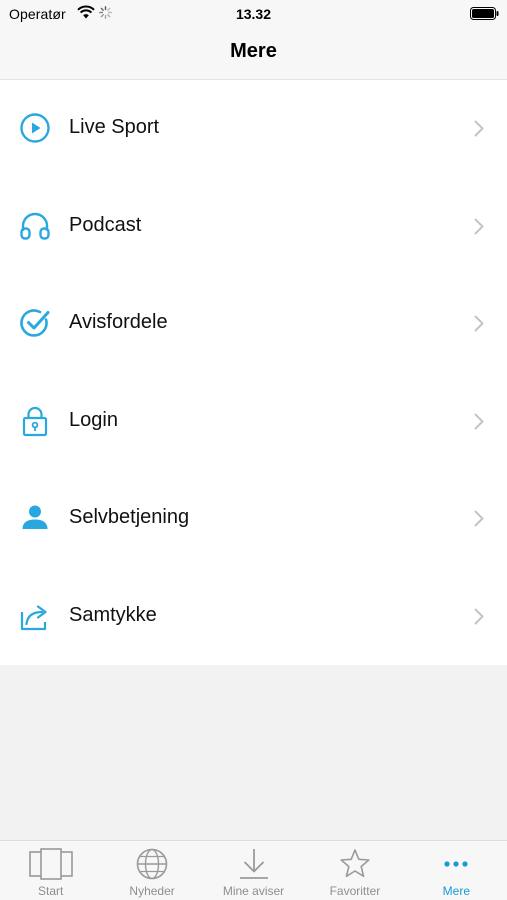 The width and height of the screenshot is (507, 900). What do you see at coordinates (253, 422) in the screenshot?
I see `menu-item-login: Login` at bounding box center [253, 422].